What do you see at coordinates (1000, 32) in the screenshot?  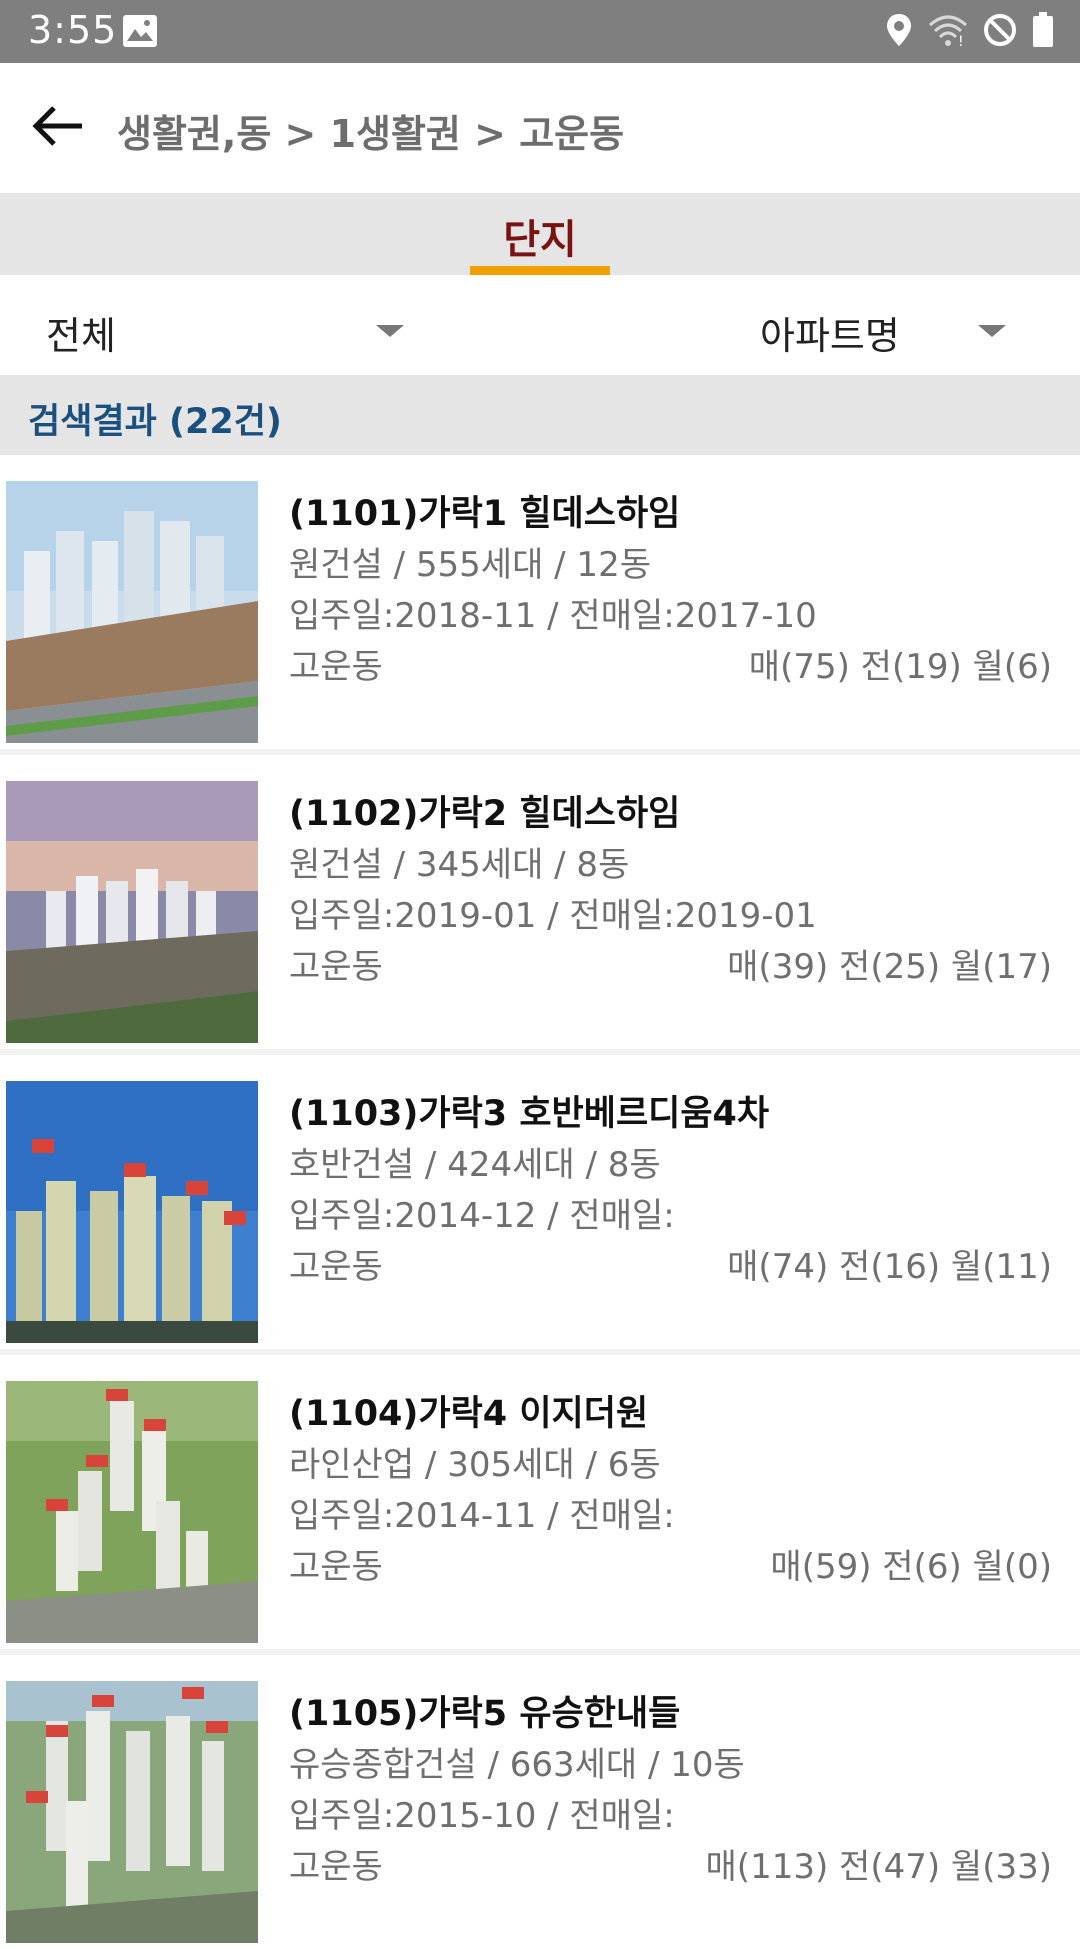 I see `do-not-disturb-icon` at bounding box center [1000, 32].